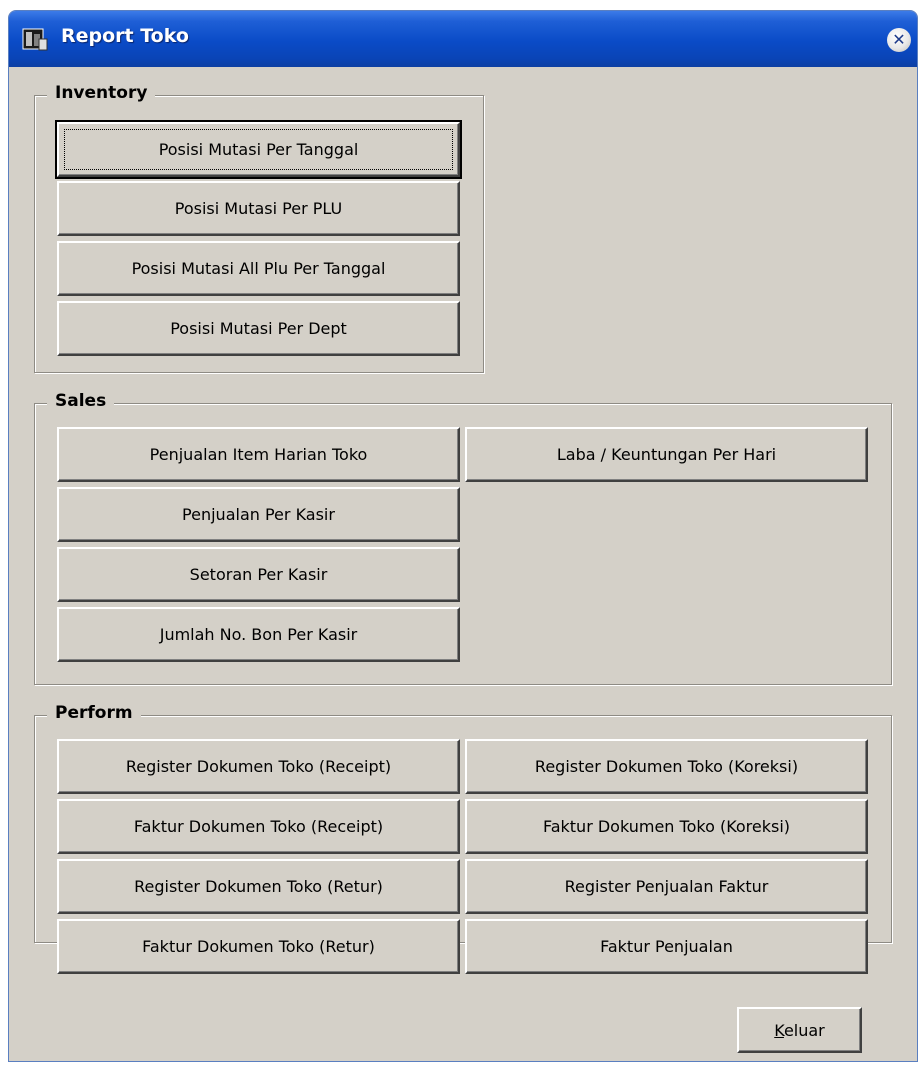  I want to click on posisi-mutasi-per-dept-button: Posisi Mutasi Per Dept, so click(258, 328).